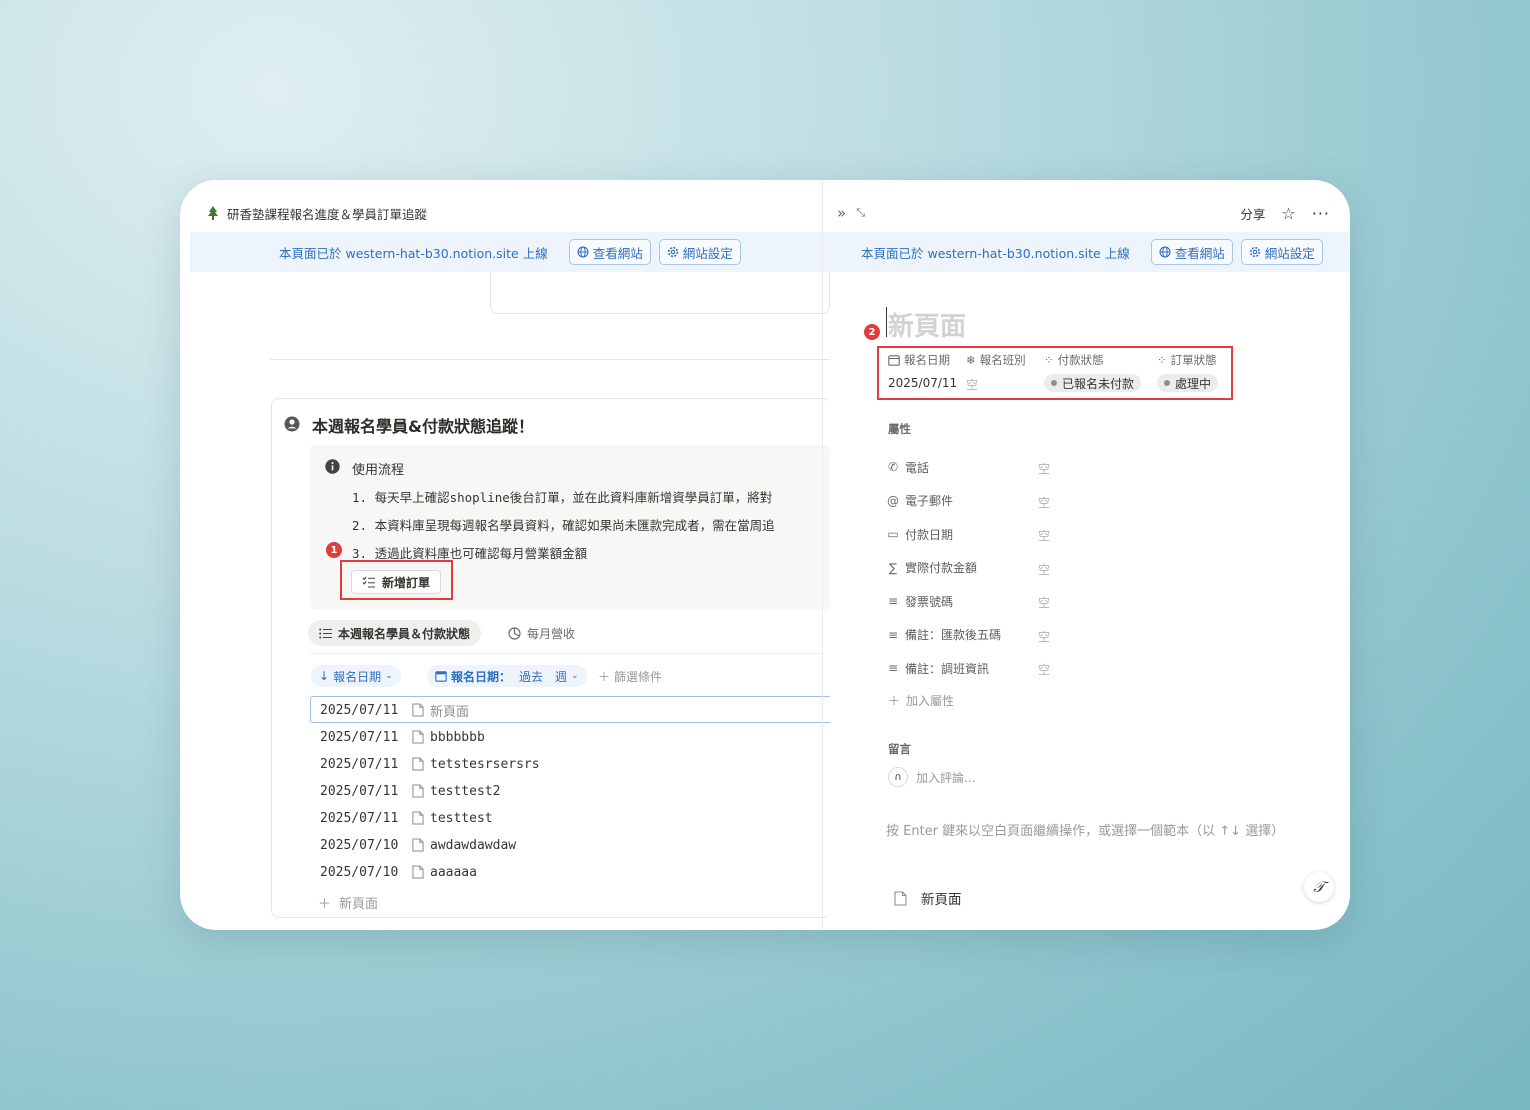 The image size is (1530, 1110). I want to click on table-row: 2025/07/11 testtest2, so click(580, 791).